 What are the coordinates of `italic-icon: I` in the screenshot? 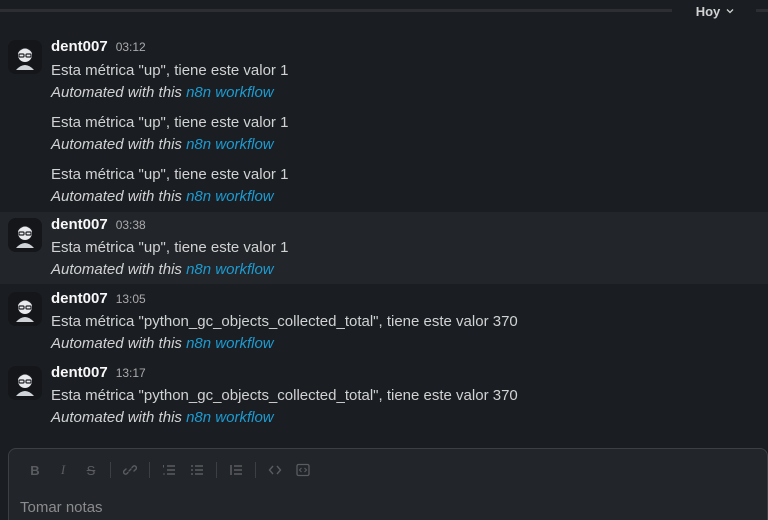 It's located at (63, 470).